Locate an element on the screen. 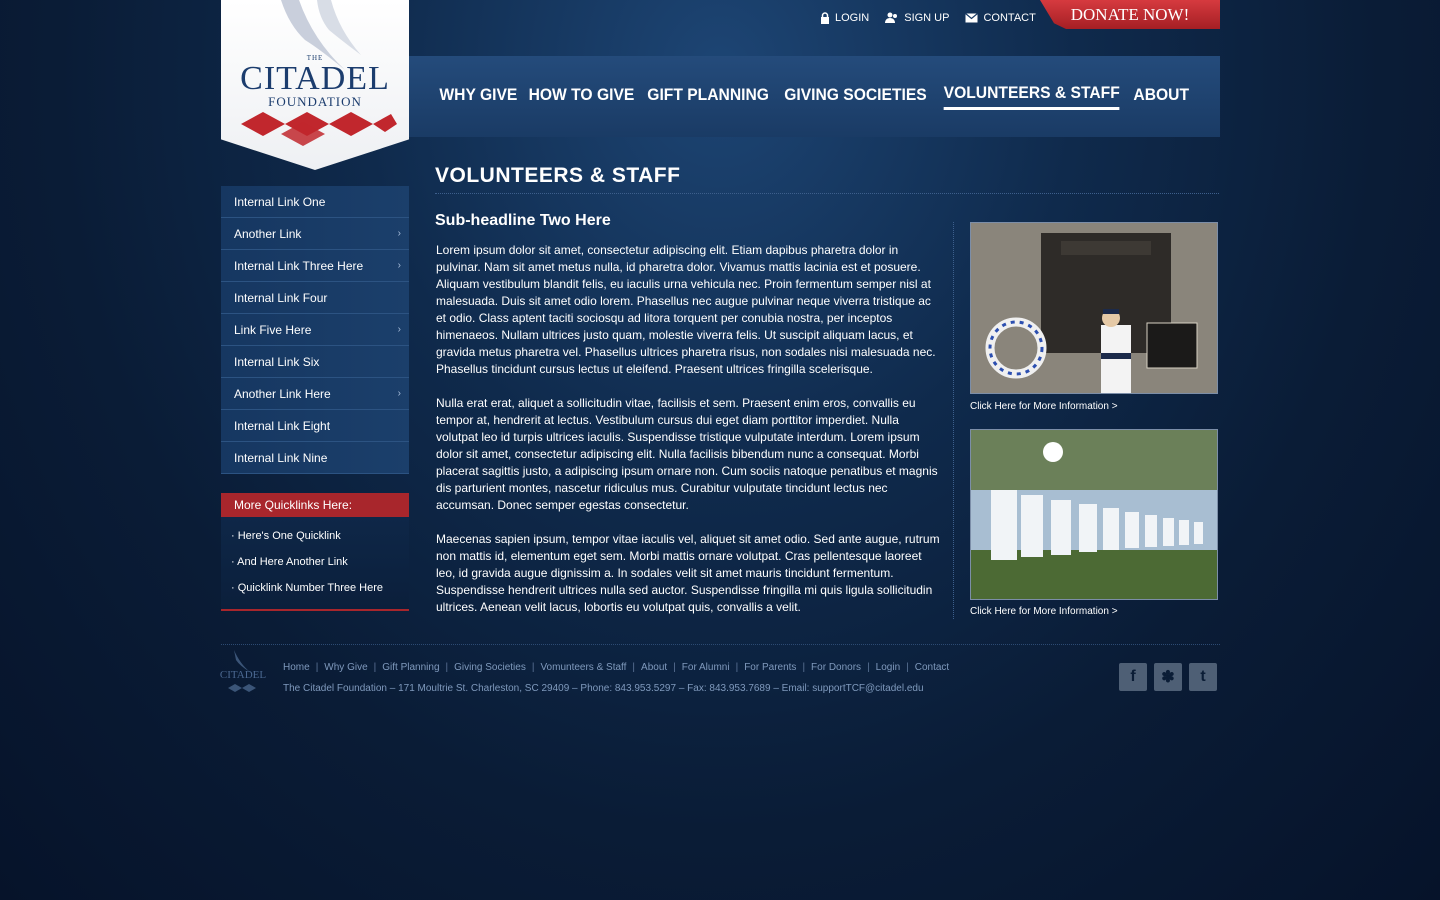 Image resolution: width=1440 pixels, height=900 pixels. logo-name-text: CITADEL is located at coordinates (315, 78).